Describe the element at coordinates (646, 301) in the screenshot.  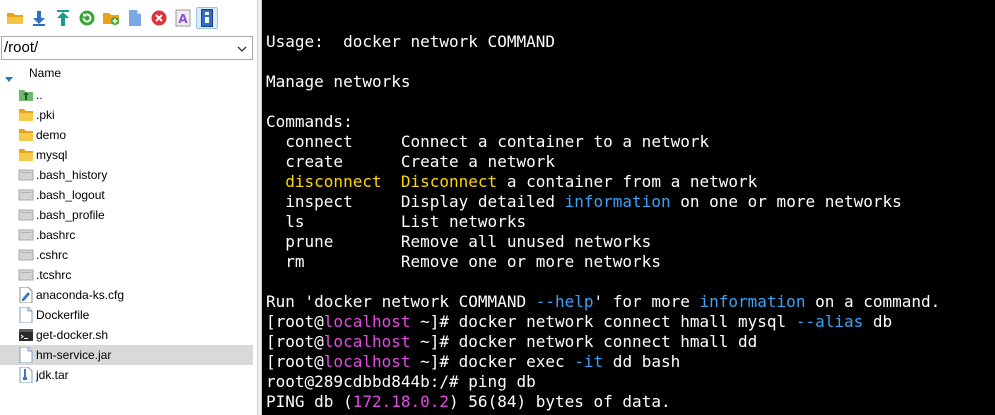
I see `terminal-text: ' for more` at that location.